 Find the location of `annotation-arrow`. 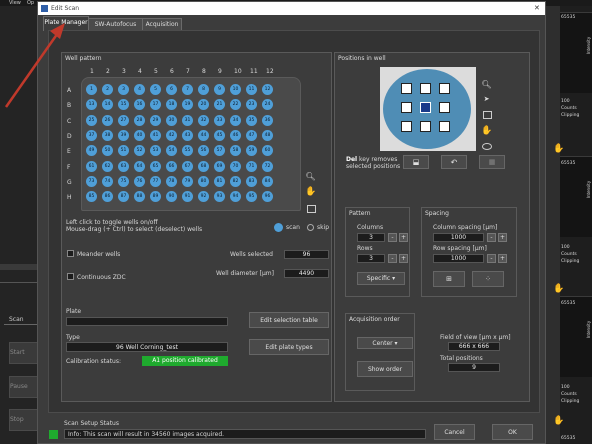

annotation-arrow is located at coordinates (34, 65).